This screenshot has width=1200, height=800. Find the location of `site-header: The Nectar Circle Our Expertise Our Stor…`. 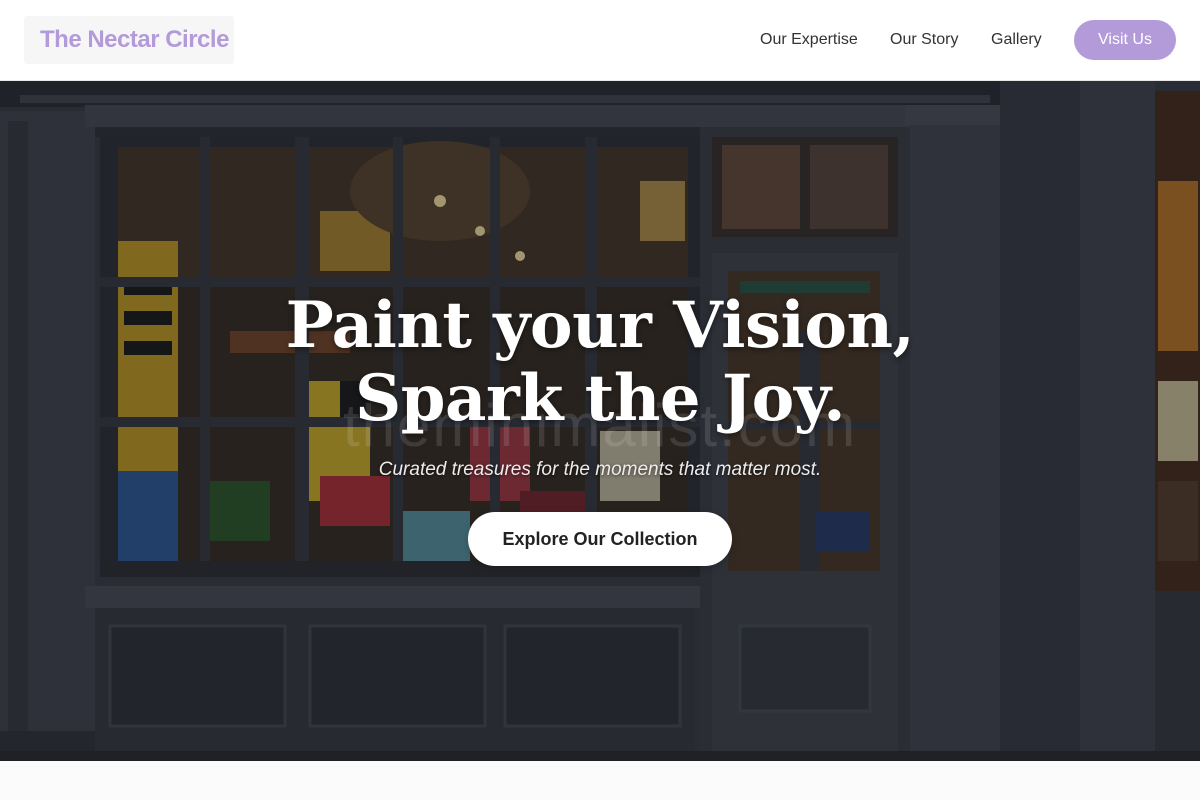

site-header: The Nectar Circle Our Expertise Our Stor… is located at coordinates (600, 40).